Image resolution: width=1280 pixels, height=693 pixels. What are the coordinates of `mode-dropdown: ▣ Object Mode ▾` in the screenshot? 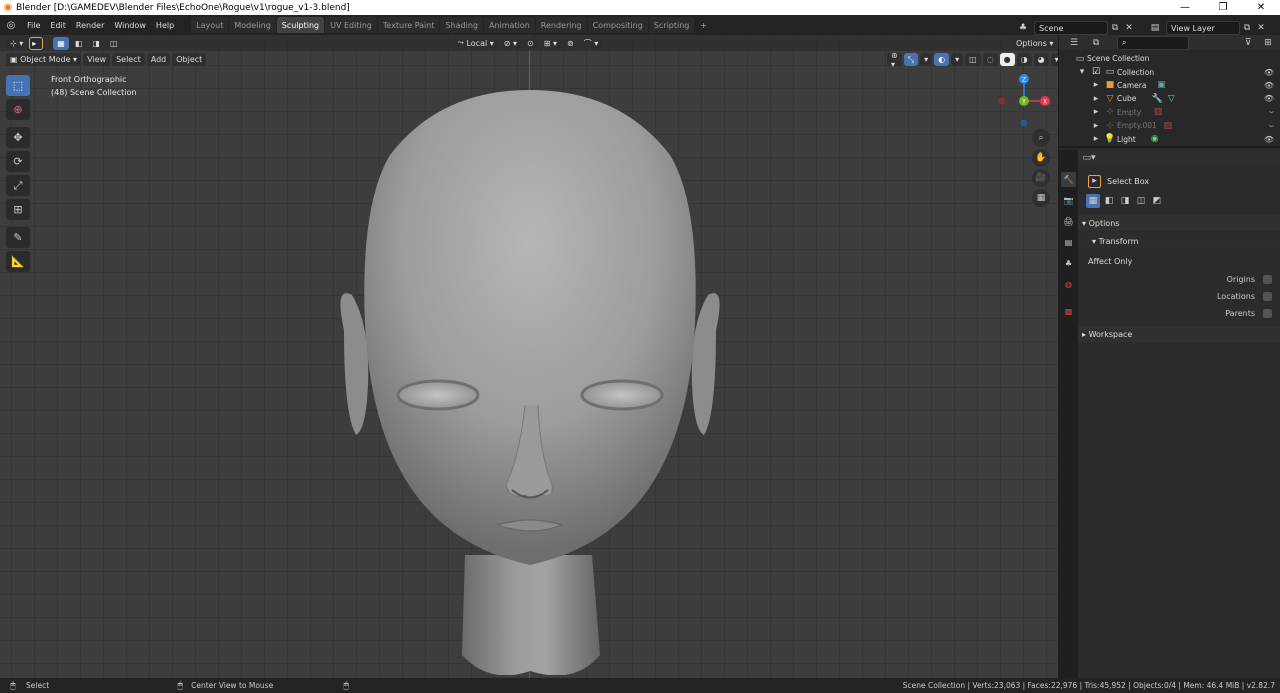 It's located at (44, 59).